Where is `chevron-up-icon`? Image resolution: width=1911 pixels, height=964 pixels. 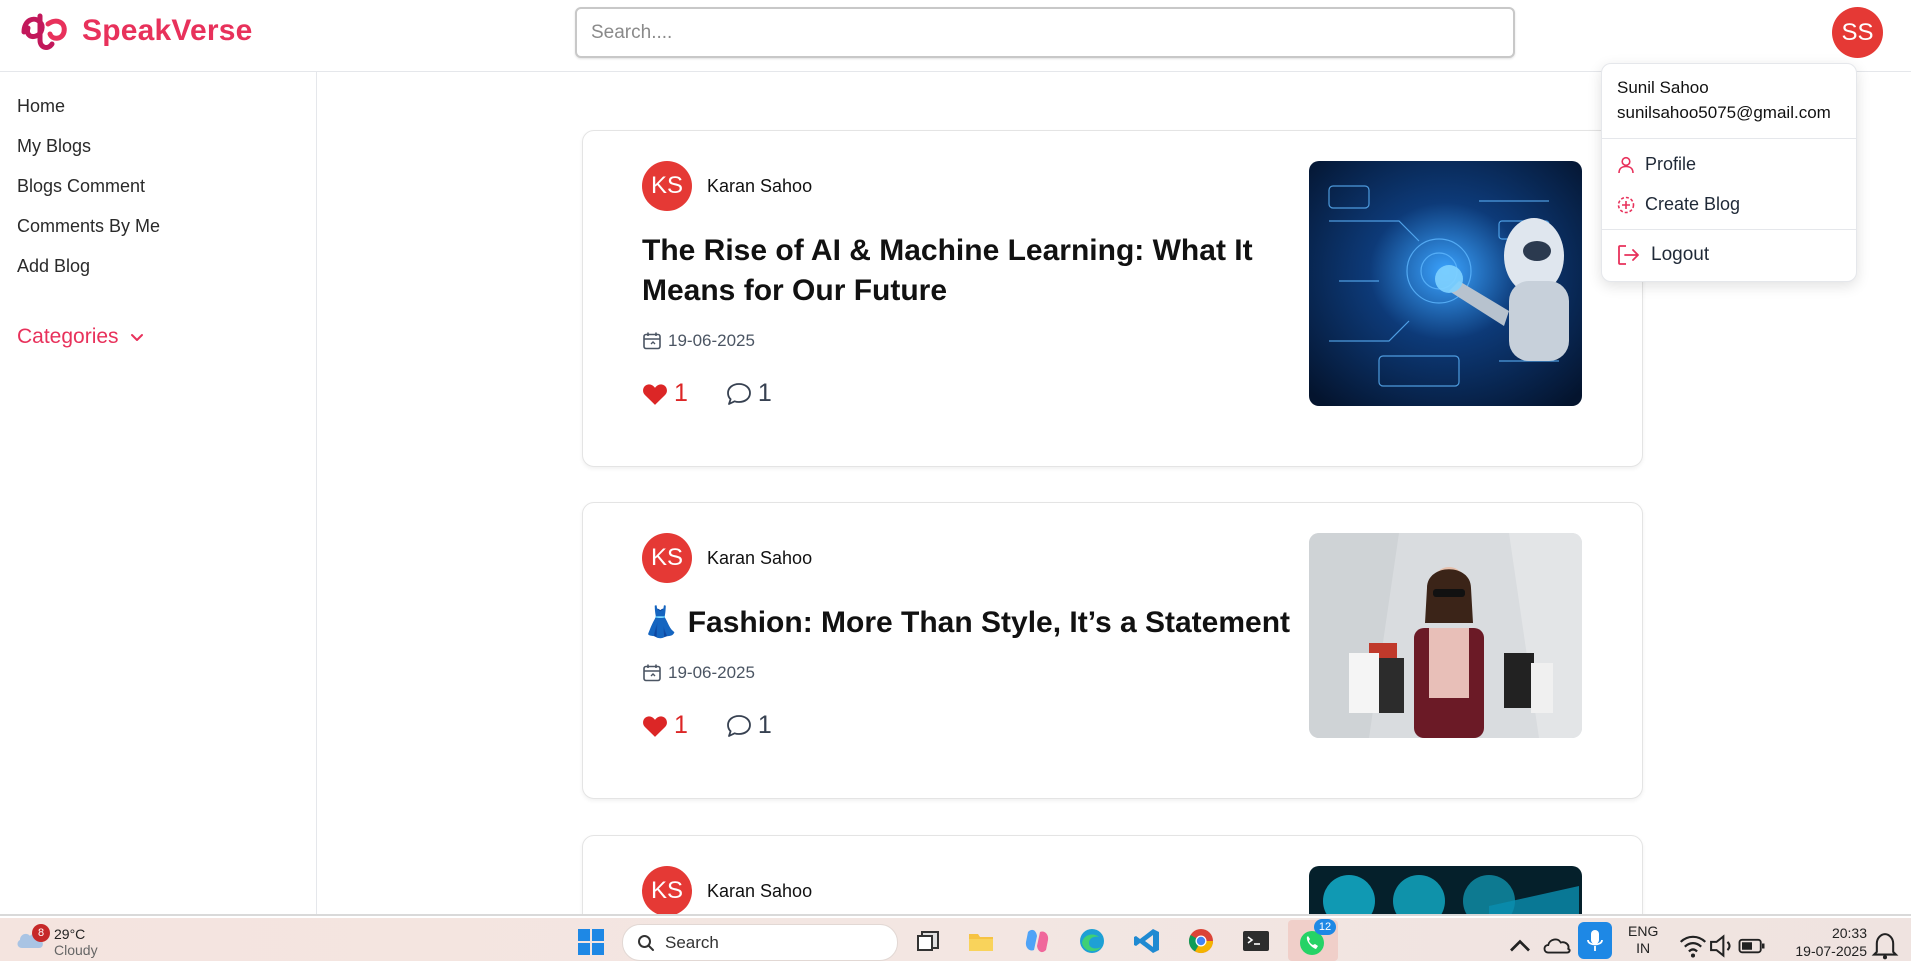
chevron-up-icon is located at coordinates (1520, 946).